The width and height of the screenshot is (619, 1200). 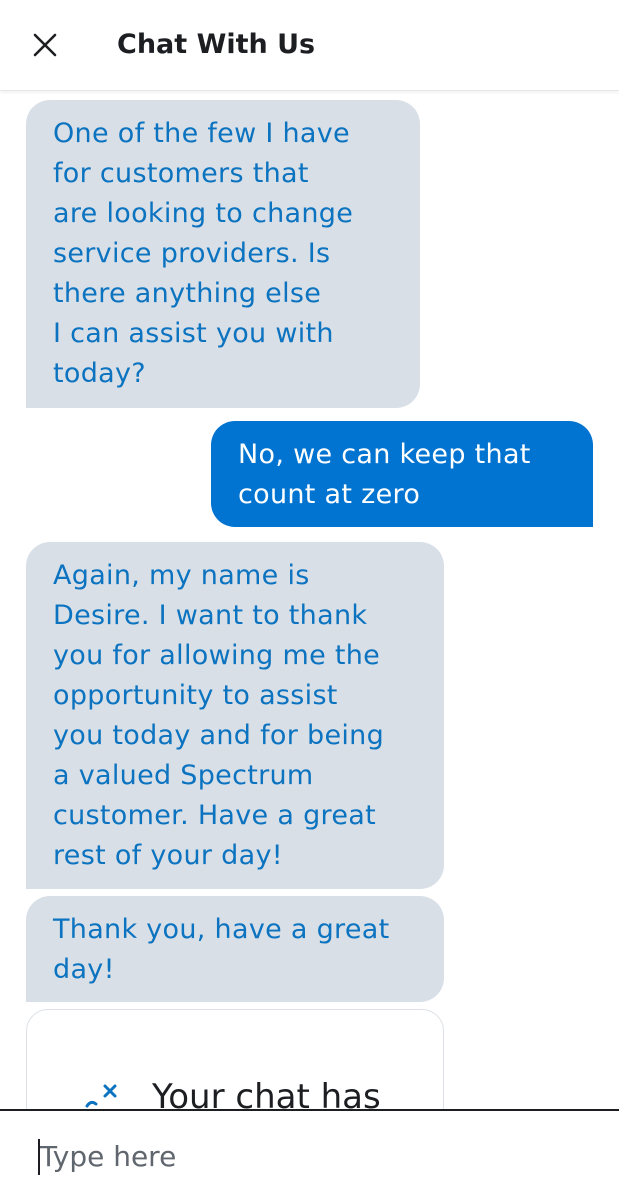 I want to click on agent-message: Thank you, have a great day!, so click(x=235, y=949).